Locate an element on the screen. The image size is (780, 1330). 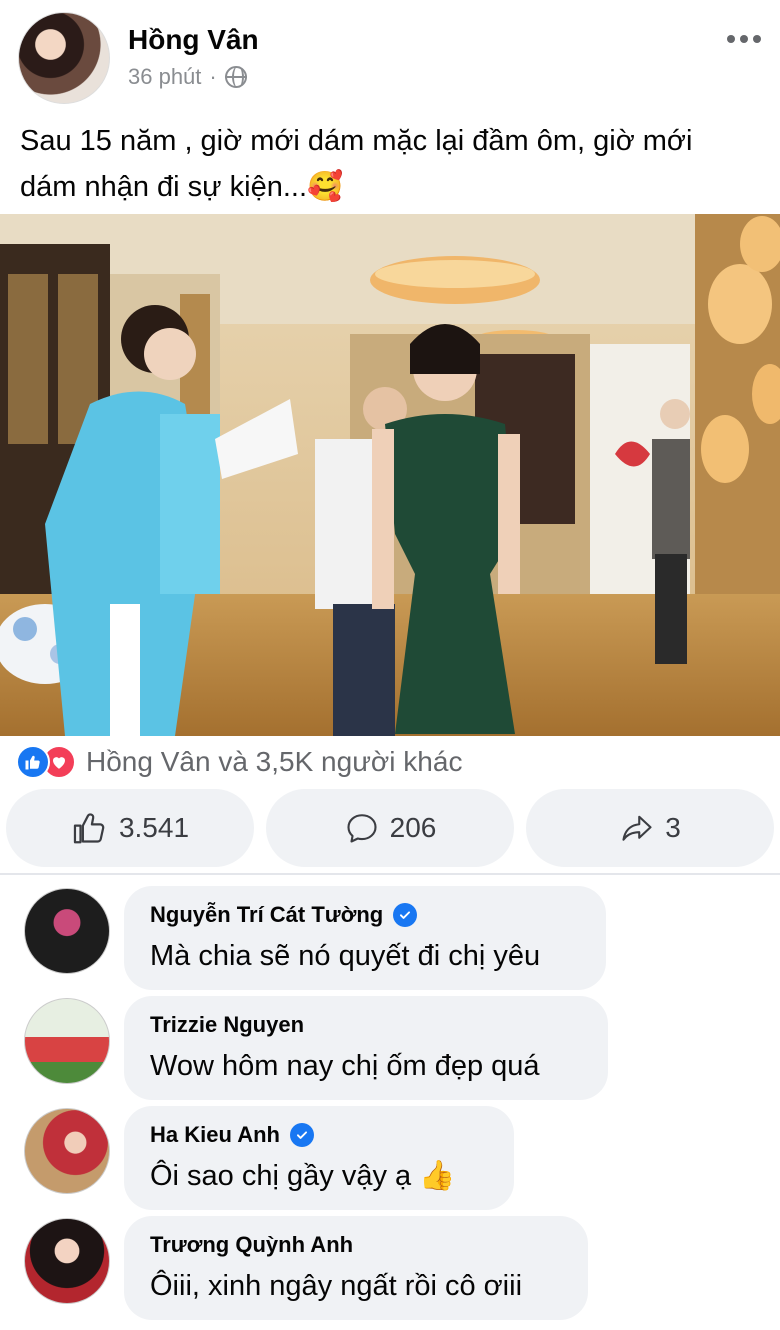
share-count: 3 is located at coordinates (673, 827).